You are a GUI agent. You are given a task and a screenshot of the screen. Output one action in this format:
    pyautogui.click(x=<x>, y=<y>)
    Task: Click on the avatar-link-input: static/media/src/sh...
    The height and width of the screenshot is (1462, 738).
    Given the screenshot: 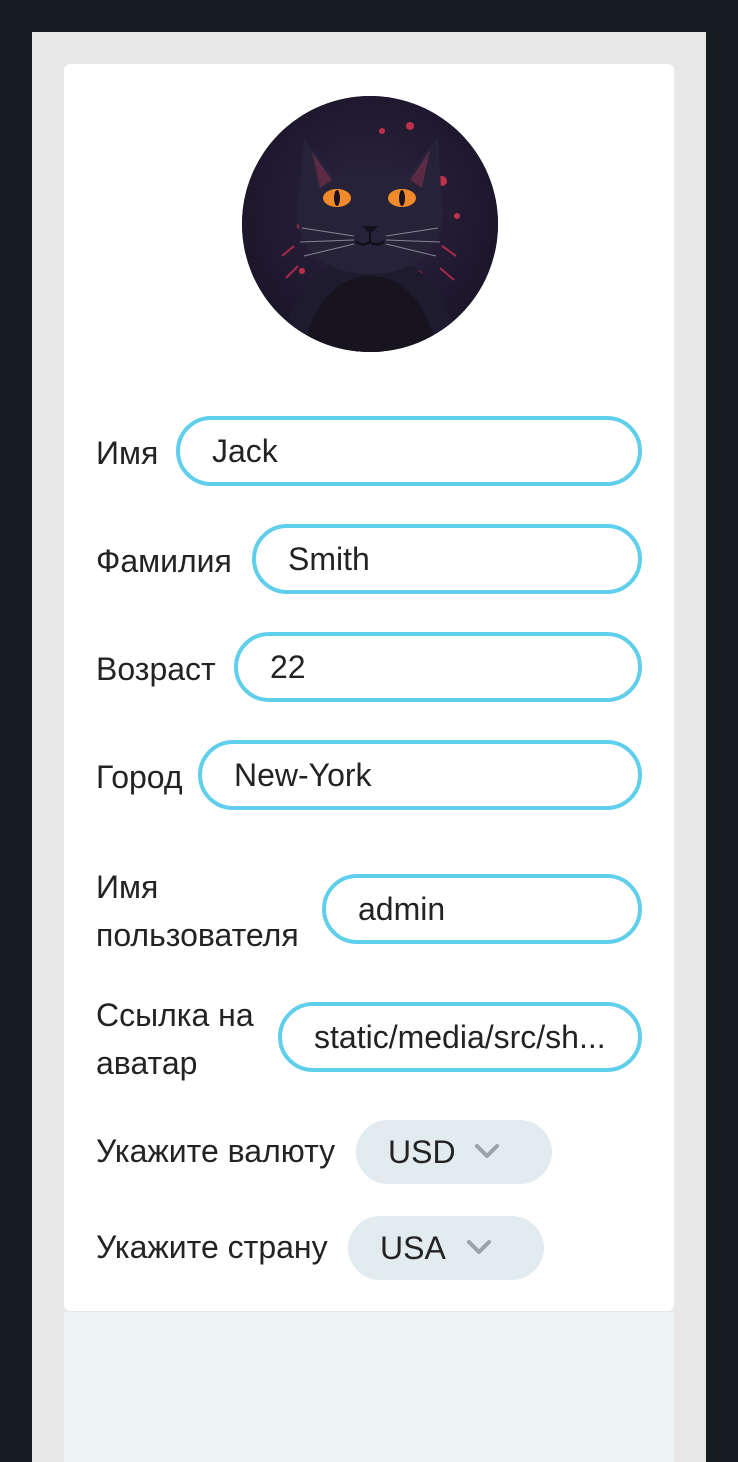 What is the action you would take?
    pyautogui.click(x=460, y=1037)
    